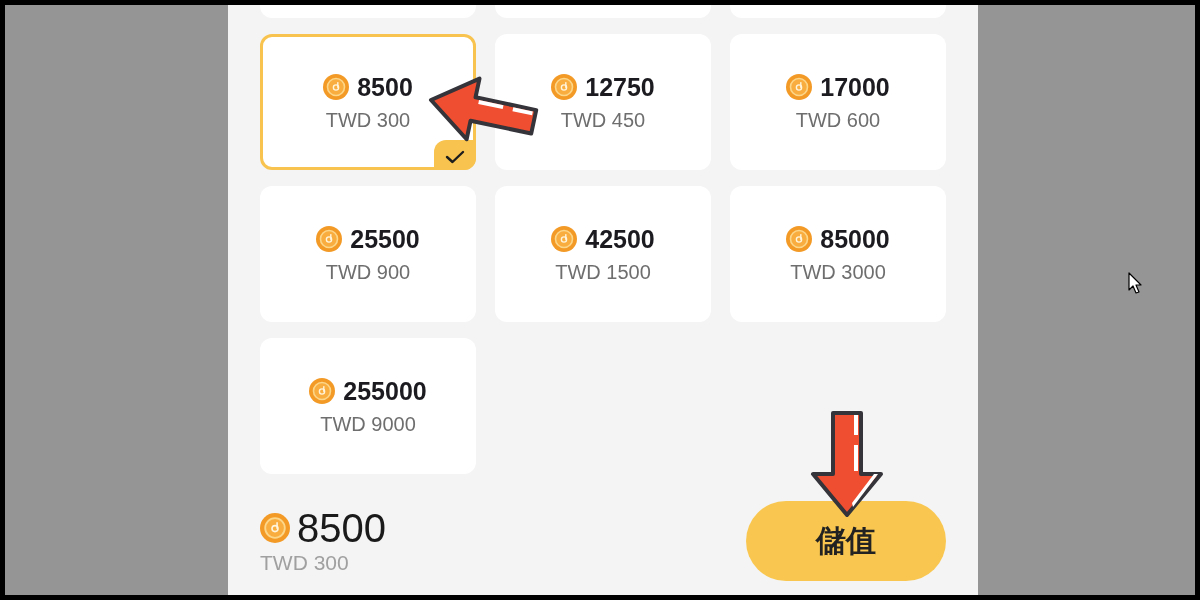 Image resolution: width=1200 pixels, height=600 pixels. I want to click on coin-amount: 17000, so click(855, 87).